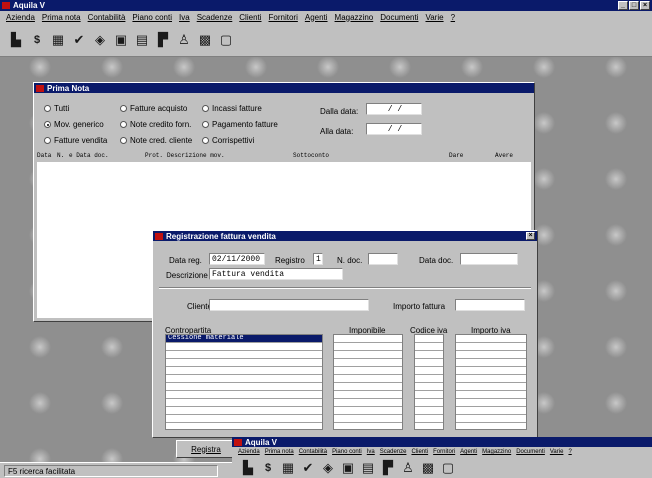  Describe the element at coordinates (152, 17) in the screenshot. I see `menu-piano-conti: Piano conti` at that location.